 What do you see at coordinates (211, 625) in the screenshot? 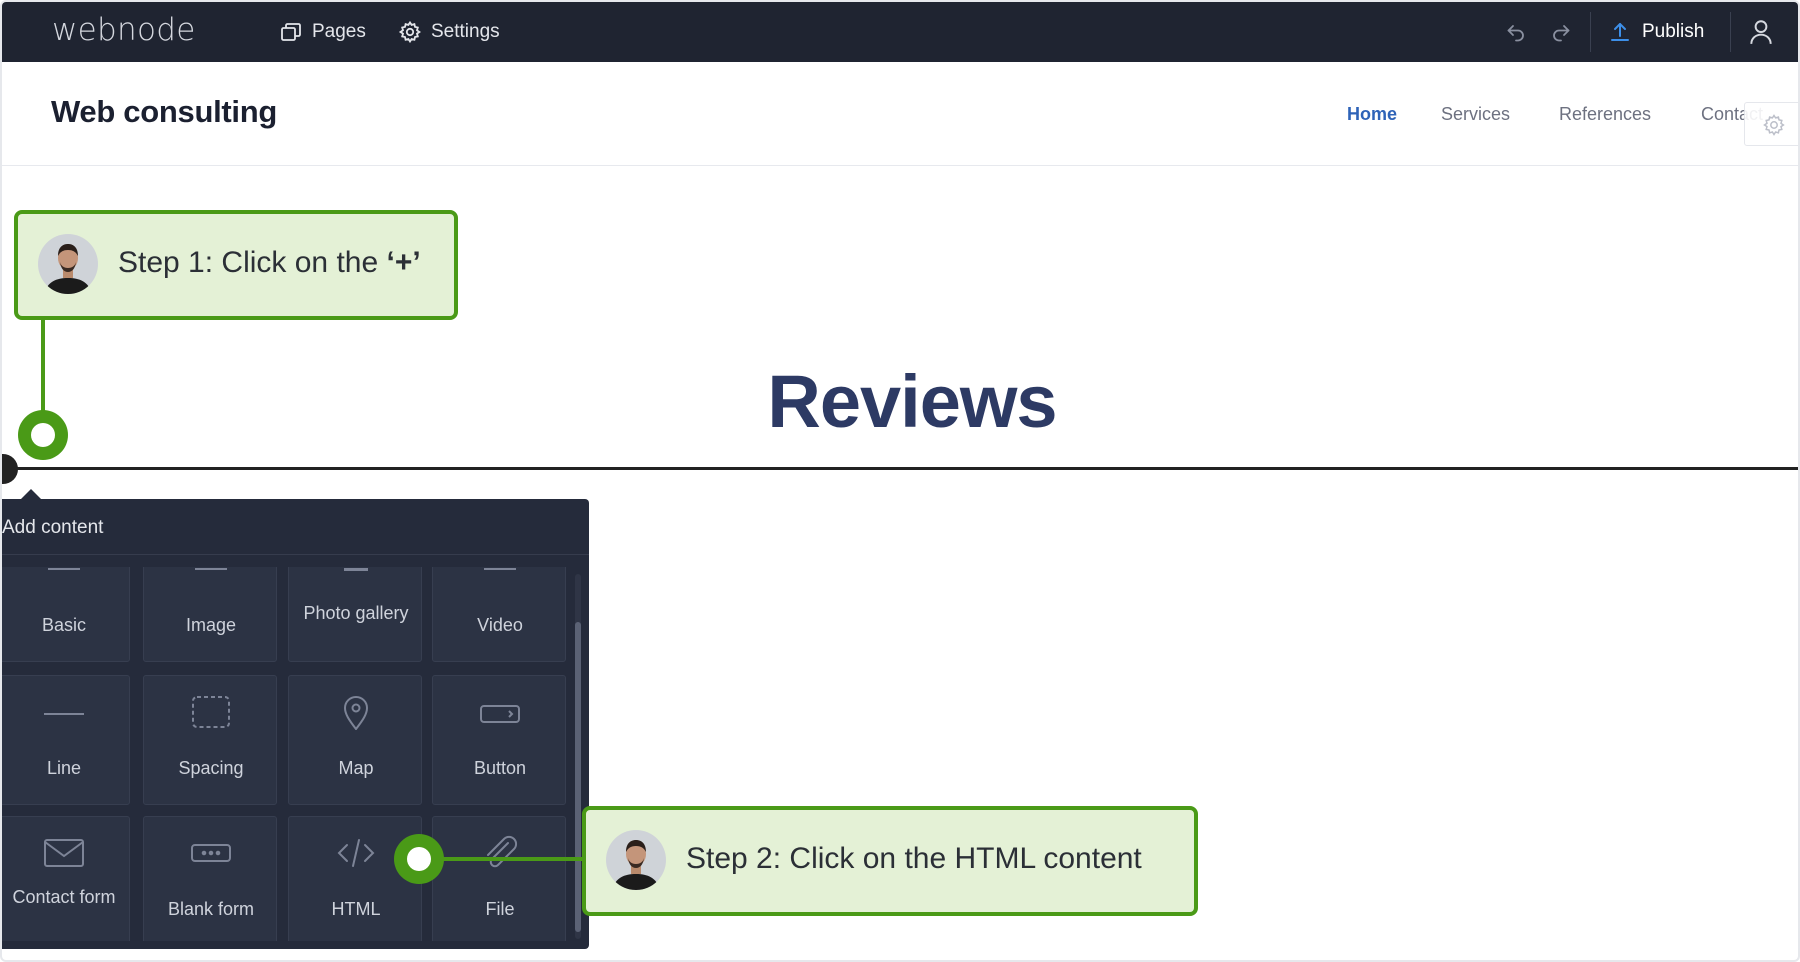
I see `tile-label: Image` at bounding box center [211, 625].